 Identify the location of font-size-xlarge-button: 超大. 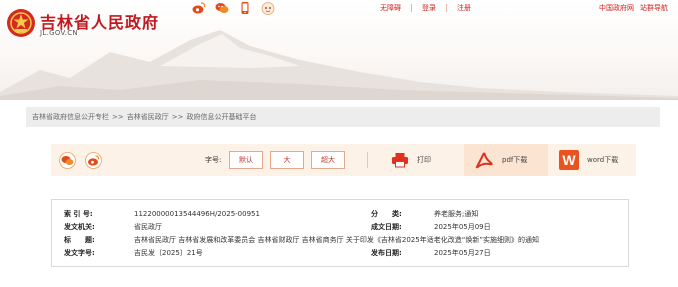
(328, 160).